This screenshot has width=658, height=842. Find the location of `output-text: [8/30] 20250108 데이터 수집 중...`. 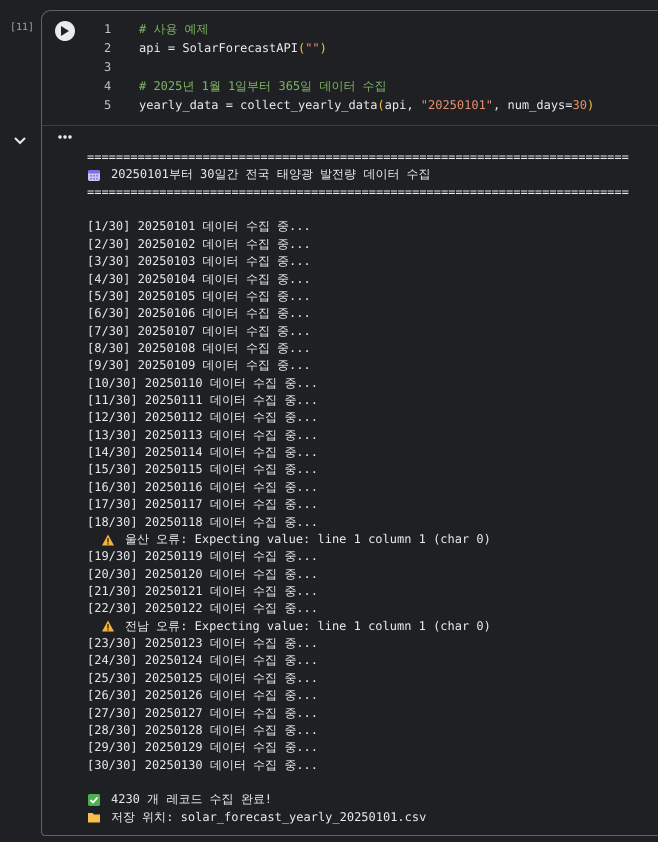

output-text: [8/30] 20250108 데이터 수집 중... is located at coordinates (199, 348).